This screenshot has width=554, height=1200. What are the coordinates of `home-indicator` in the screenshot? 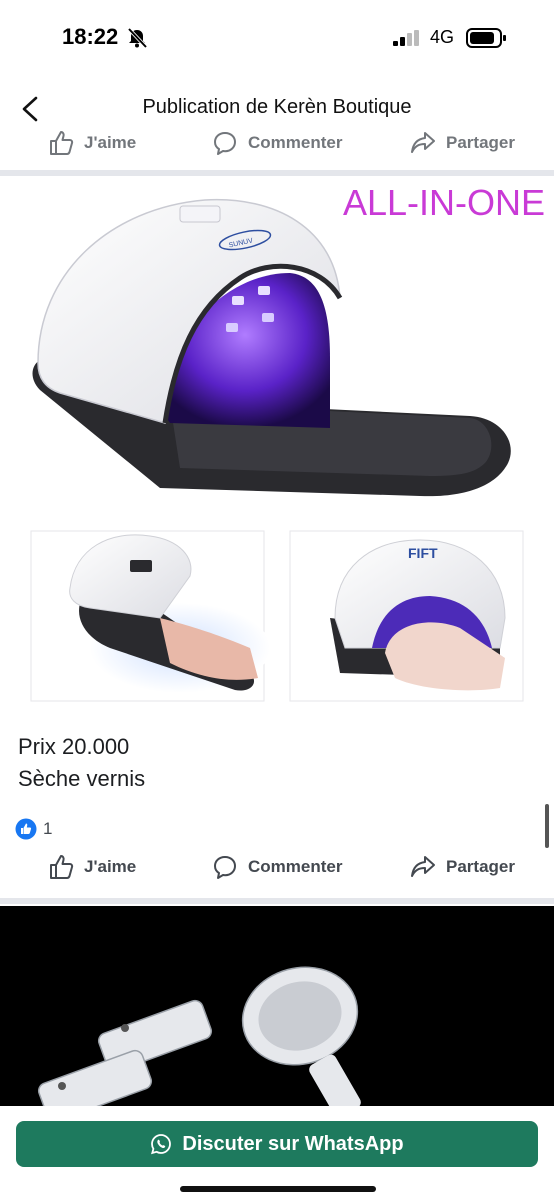 It's located at (278, 1189).